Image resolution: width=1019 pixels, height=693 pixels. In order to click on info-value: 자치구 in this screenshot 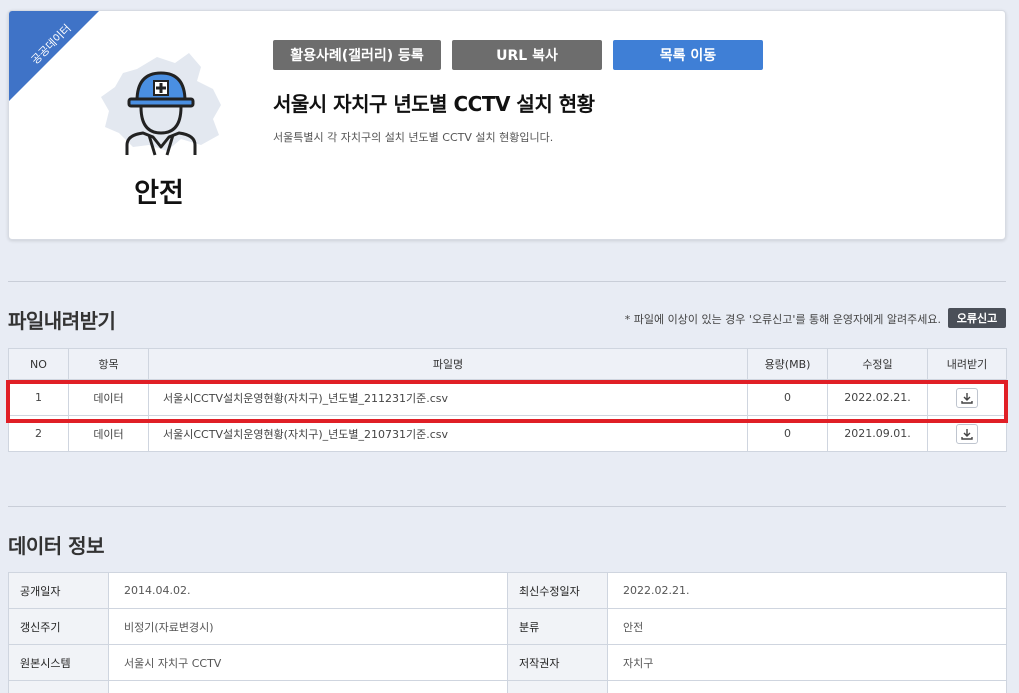, I will do `click(807, 662)`.